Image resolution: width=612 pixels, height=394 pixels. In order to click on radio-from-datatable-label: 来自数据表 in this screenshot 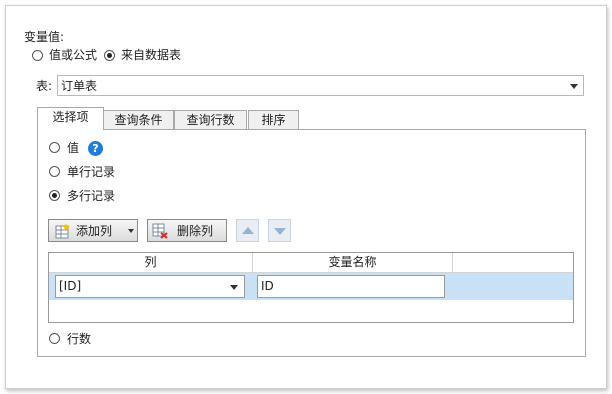, I will do `click(151, 55)`.